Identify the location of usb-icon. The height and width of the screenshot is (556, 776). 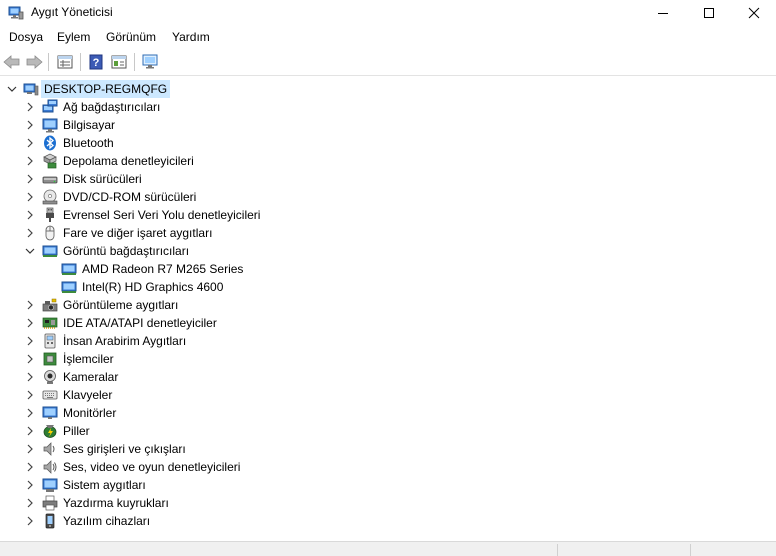
(50, 214).